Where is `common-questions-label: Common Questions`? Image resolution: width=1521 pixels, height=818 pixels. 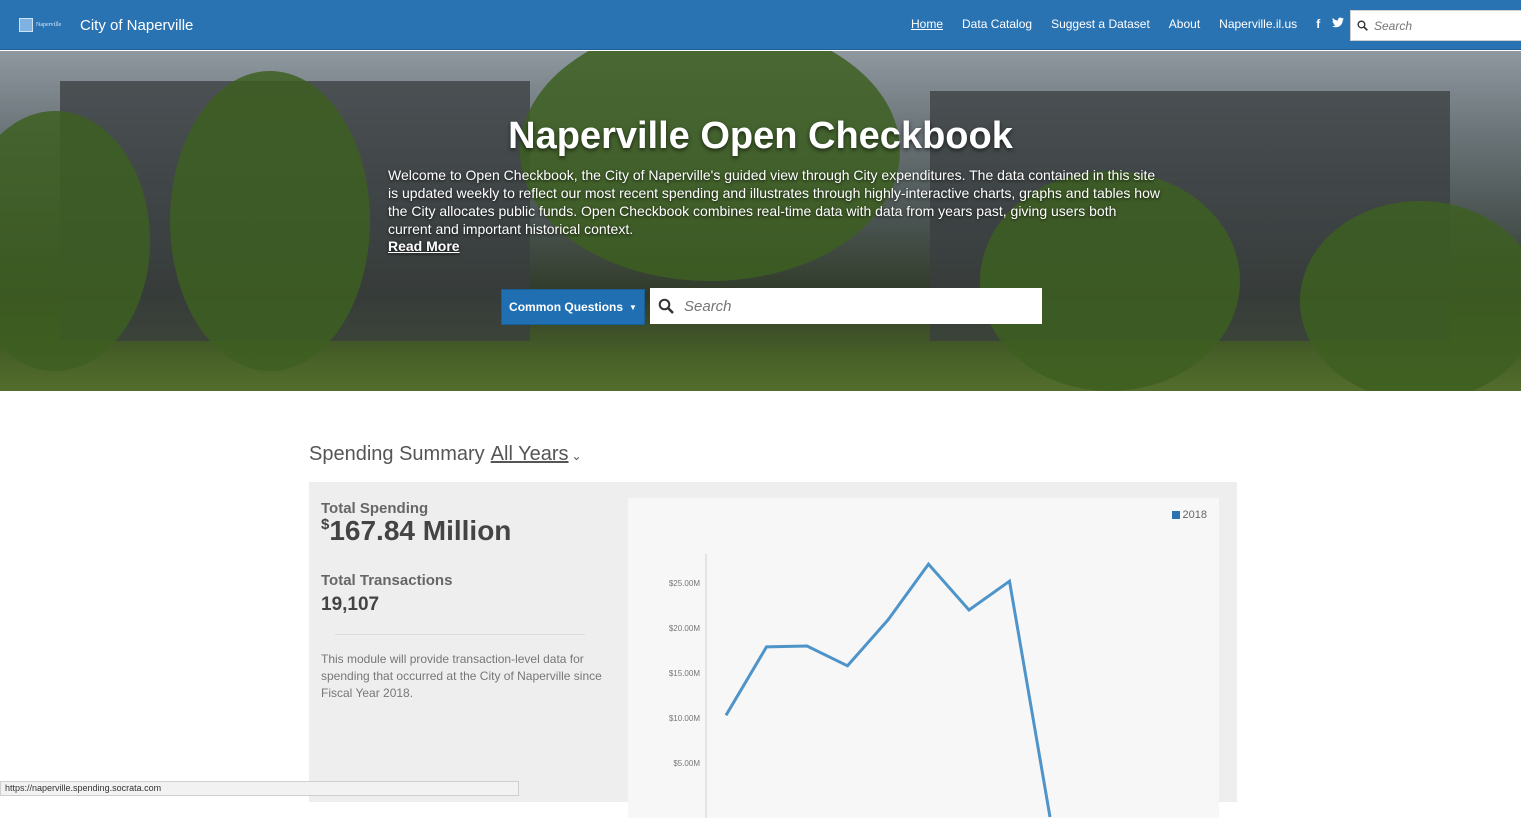 common-questions-label: Common Questions is located at coordinates (566, 307).